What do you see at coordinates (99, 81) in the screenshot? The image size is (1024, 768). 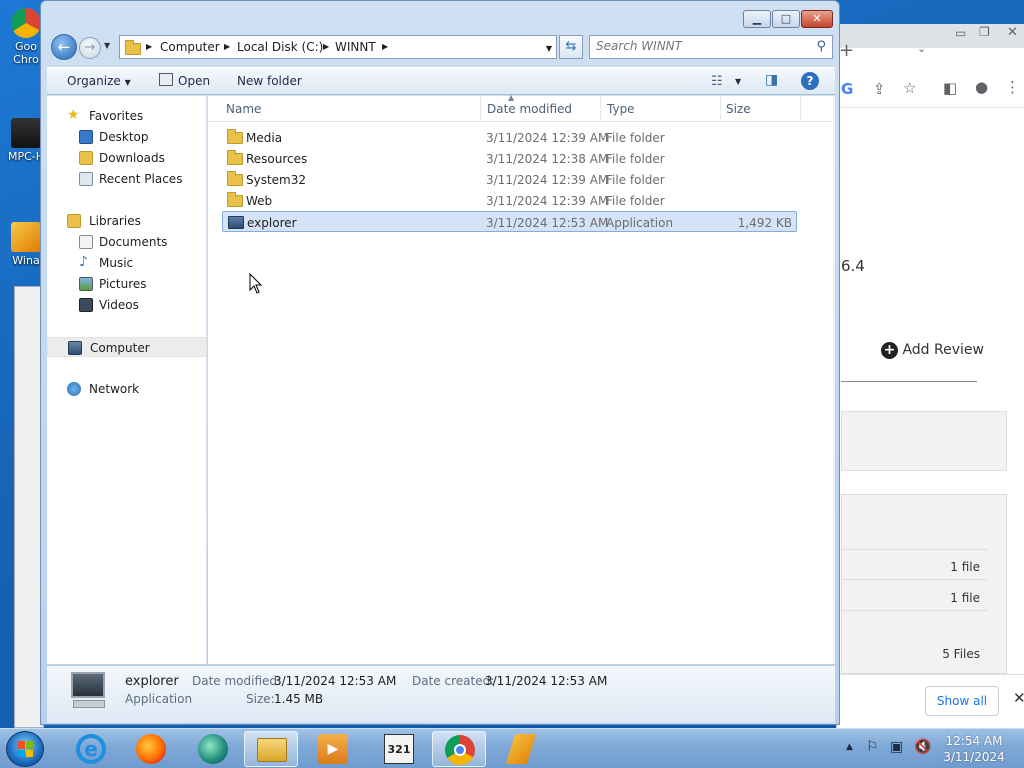 I see `organize-button: Organize ▼` at bounding box center [99, 81].